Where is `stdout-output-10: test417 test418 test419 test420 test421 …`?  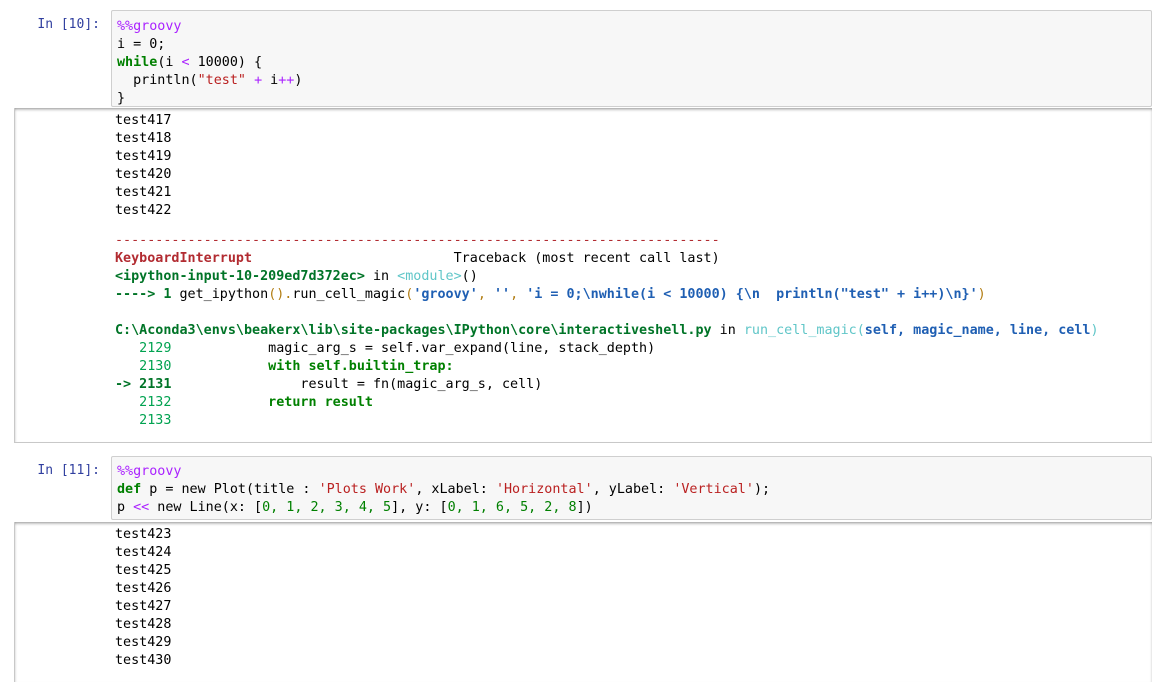
stdout-output-10: test417 test418 test419 test420 test421 … is located at coordinates (607, 166).